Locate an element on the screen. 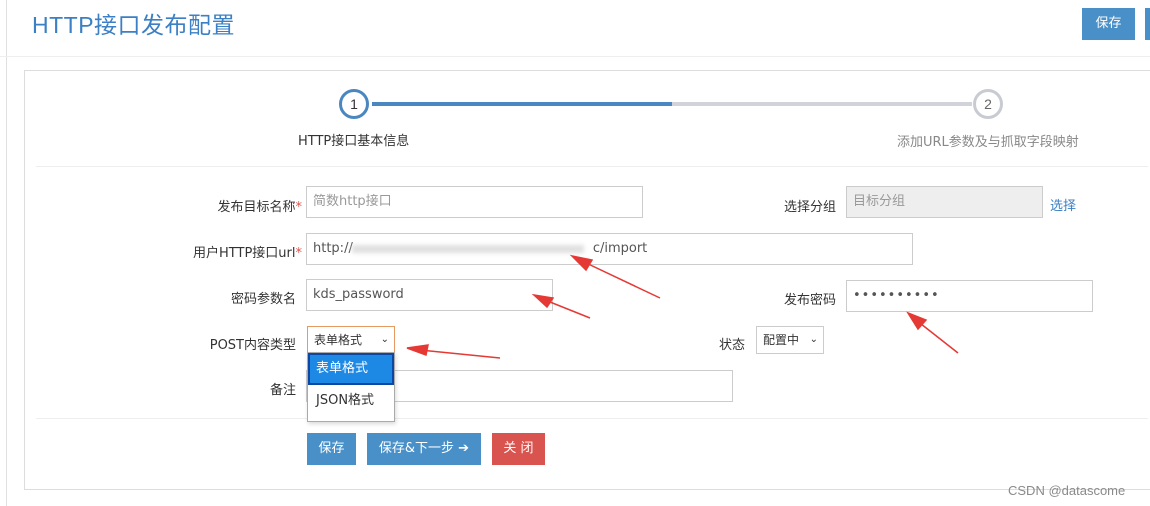  password-param-input: kds_password is located at coordinates (429, 295).